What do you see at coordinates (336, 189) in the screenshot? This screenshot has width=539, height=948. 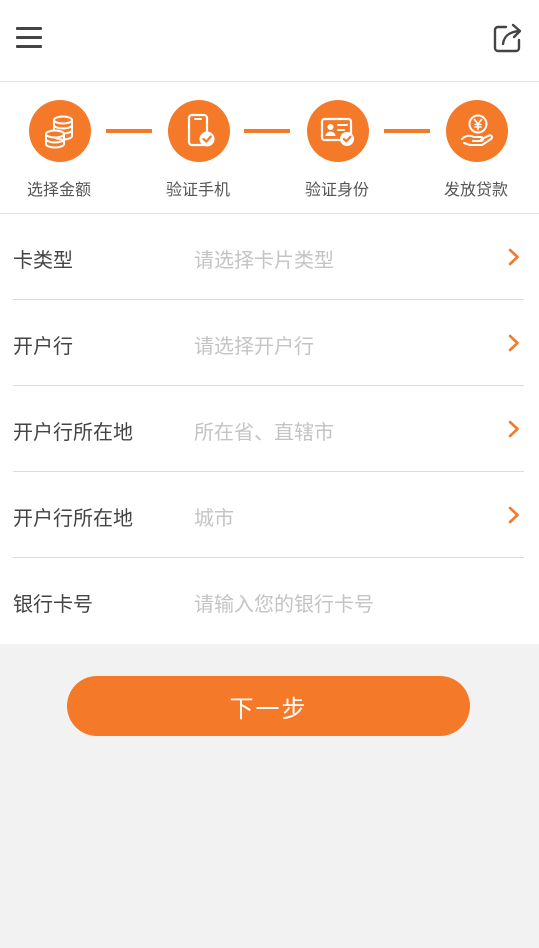 I see `step-label: 验证身份` at bounding box center [336, 189].